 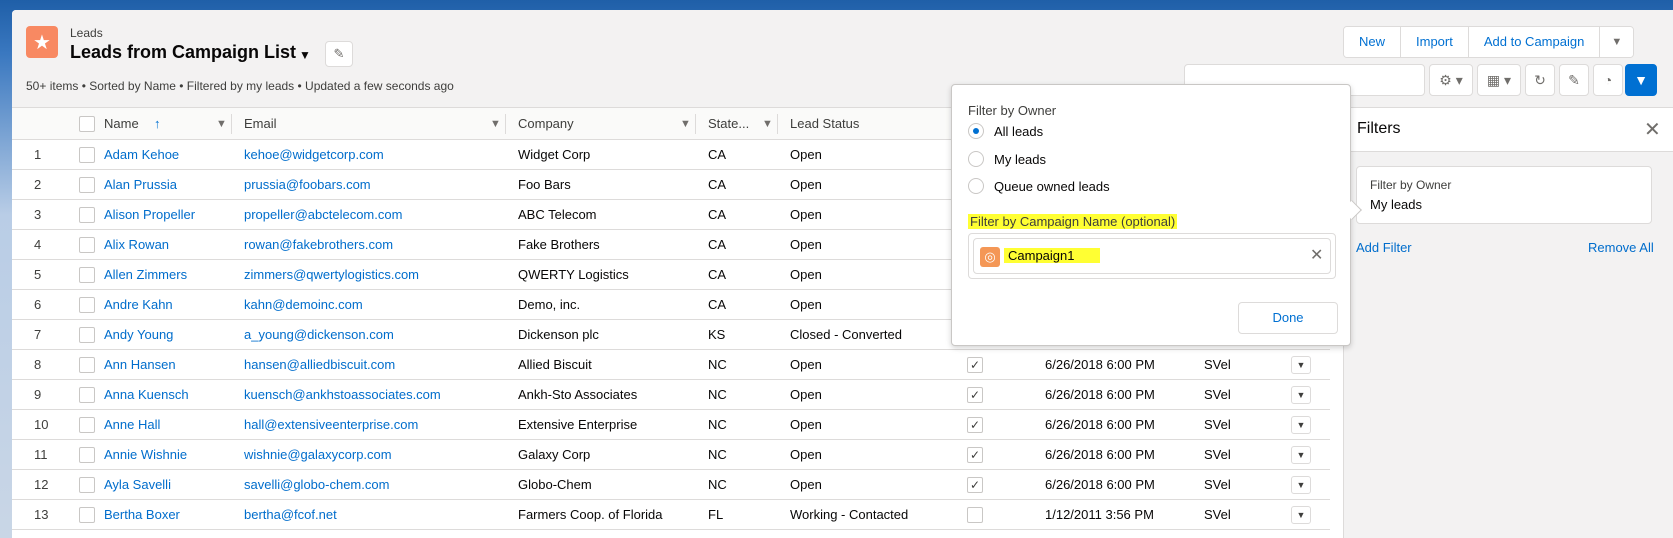 What do you see at coordinates (1499, 80) in the screenshot?
I see `table-icon: ▦ ▾` at bounding box center [1499, 80].